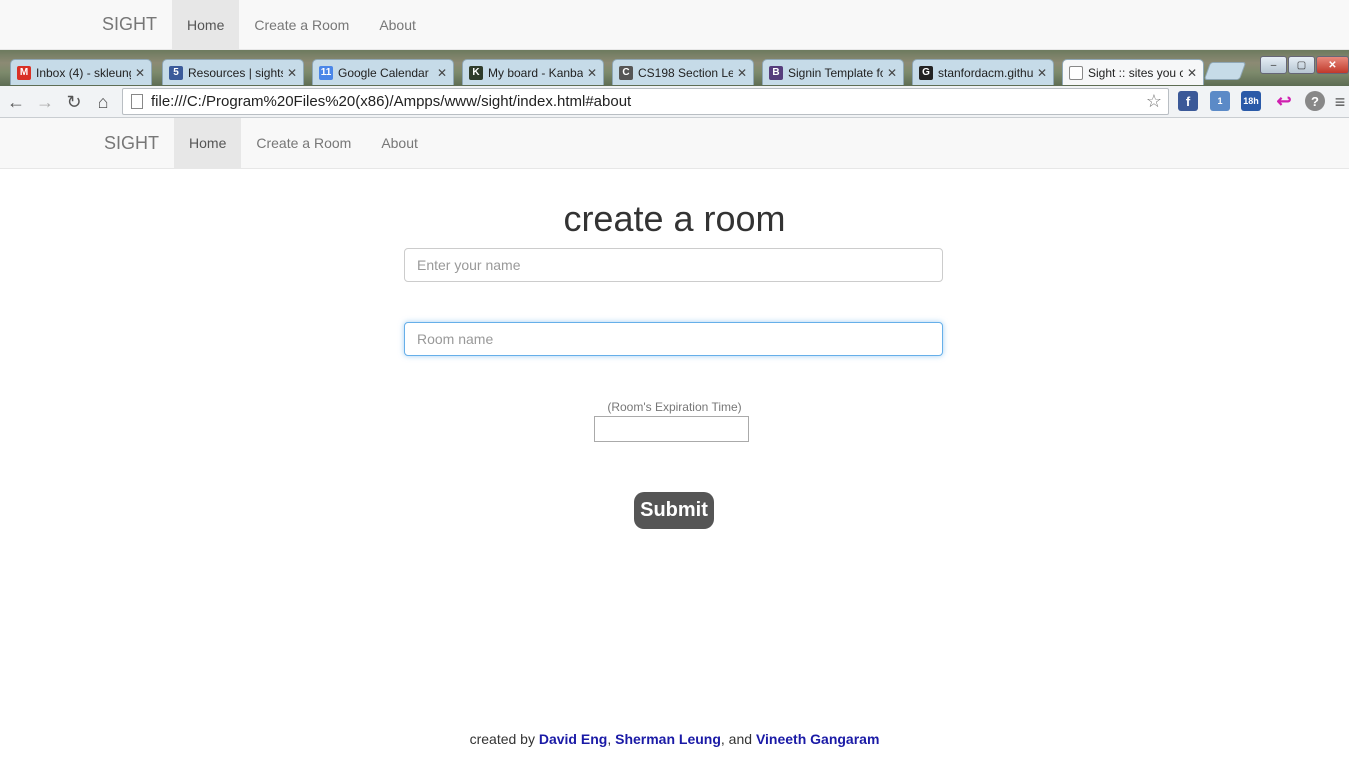 This screenshot has width=1349, height=766. What do you see at coordinates (1340, 102) in the screenshot?
I see `menu-icon: ≡` at bounding box center [1340, 102].